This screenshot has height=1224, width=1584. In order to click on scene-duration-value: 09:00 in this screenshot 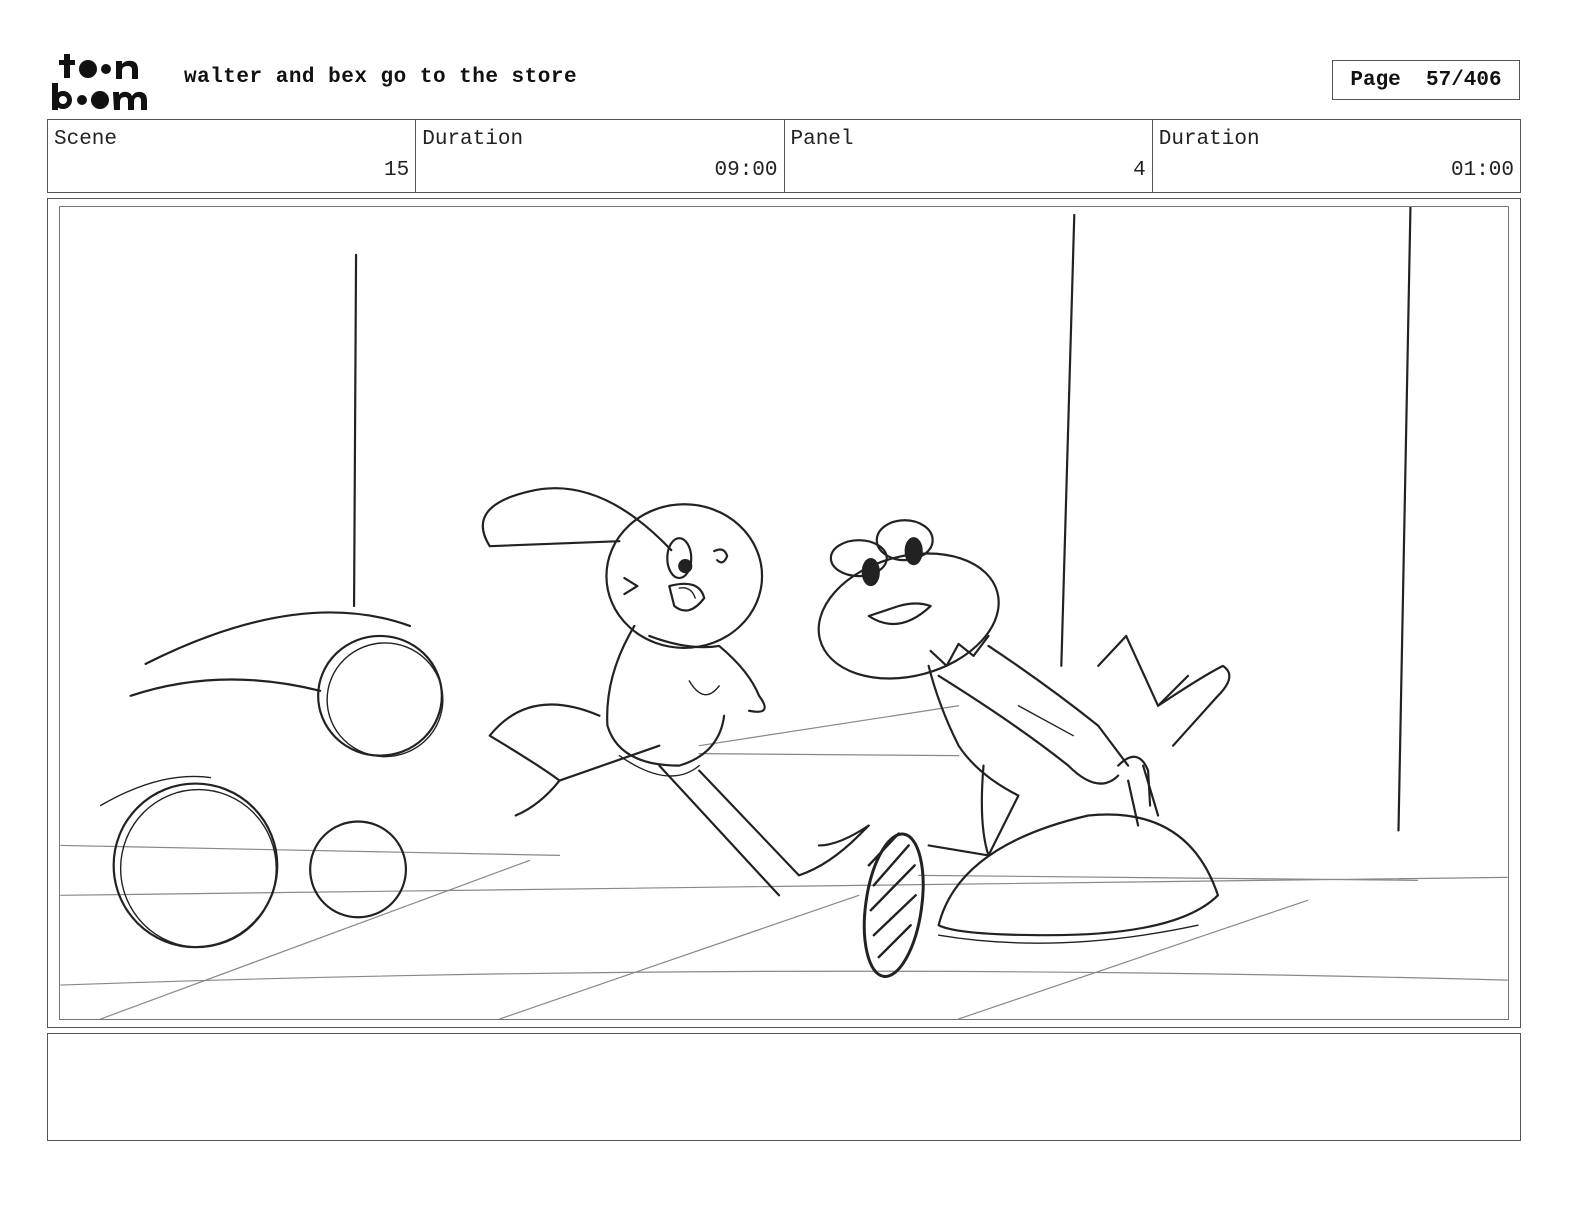, I will do `click(746, 170)`.